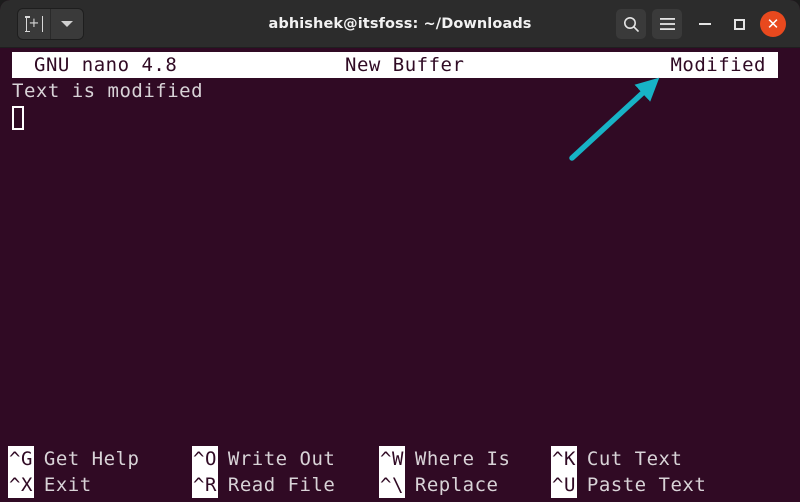 Image resolution: width=800 pixels, height=502 pixels. I want to click on editor-line-1: Text is modified, so click(108, 91).